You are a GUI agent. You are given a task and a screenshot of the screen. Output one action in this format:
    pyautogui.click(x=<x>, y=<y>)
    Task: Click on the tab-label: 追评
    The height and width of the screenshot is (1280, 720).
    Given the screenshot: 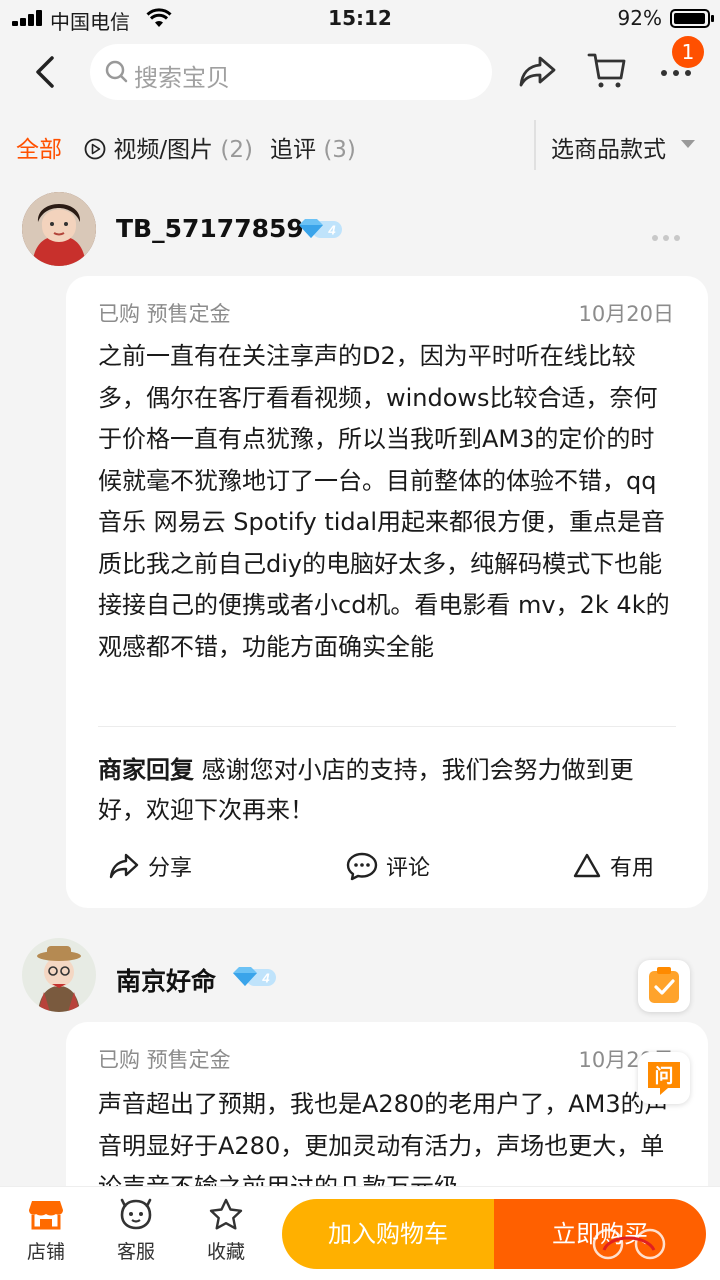 What is the action you would take?
    pyautogui.click(x=293, y=150)
    